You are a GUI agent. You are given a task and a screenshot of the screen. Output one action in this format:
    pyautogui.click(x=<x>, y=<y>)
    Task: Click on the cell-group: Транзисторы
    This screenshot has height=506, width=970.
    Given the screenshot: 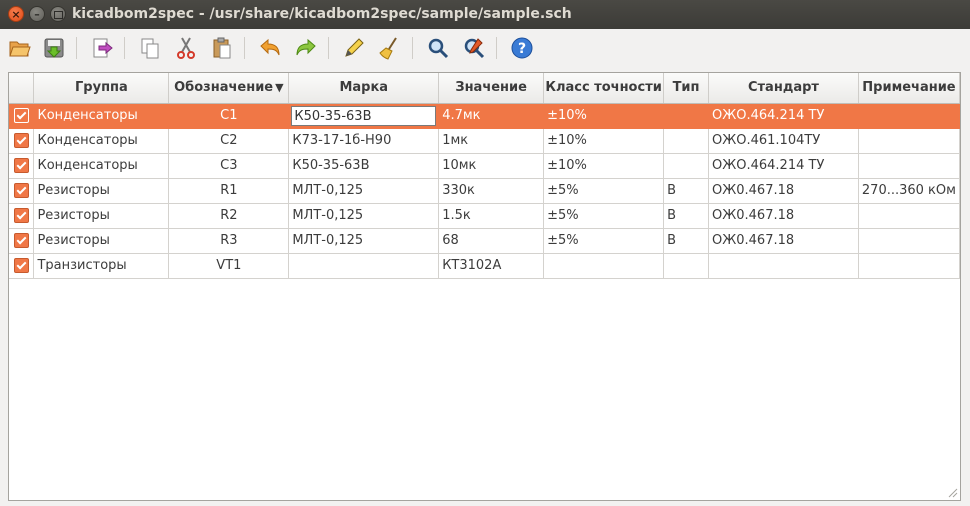 What is the action you would take?
    pyautogui.click(x=101, y=266)
    